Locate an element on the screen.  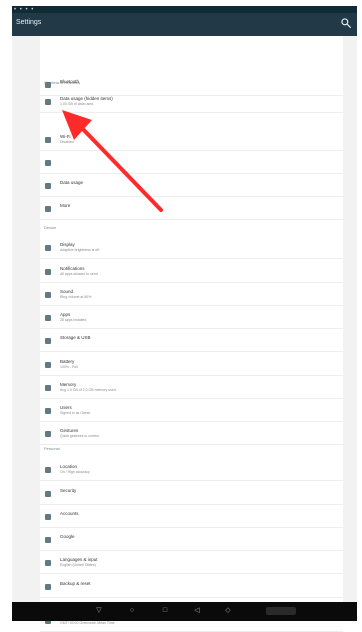
settings-item-title: Notifications is located at coordinates (72, 268).